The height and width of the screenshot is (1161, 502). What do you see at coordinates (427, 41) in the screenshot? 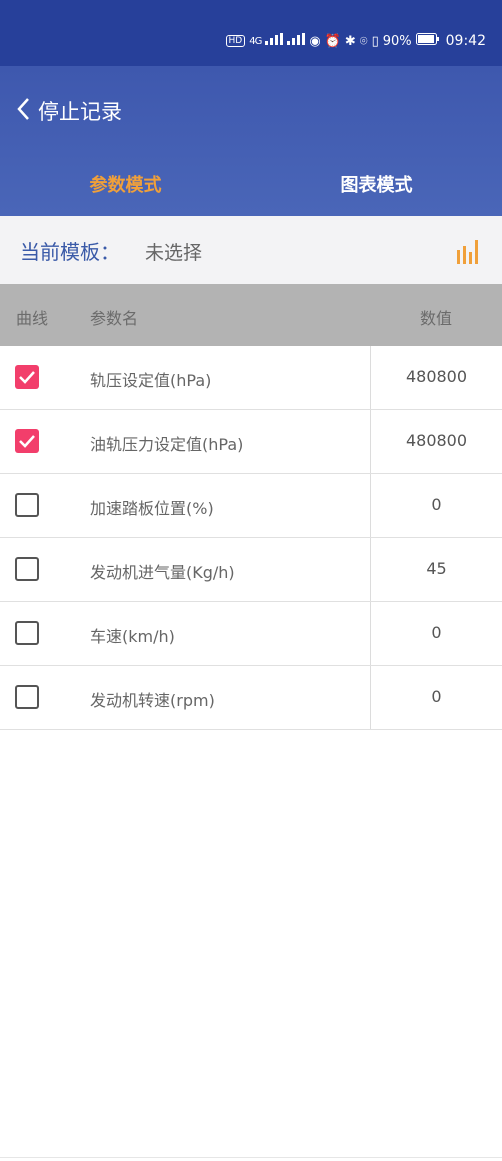
I see `battery-icon` at bounding box center [427, 41].